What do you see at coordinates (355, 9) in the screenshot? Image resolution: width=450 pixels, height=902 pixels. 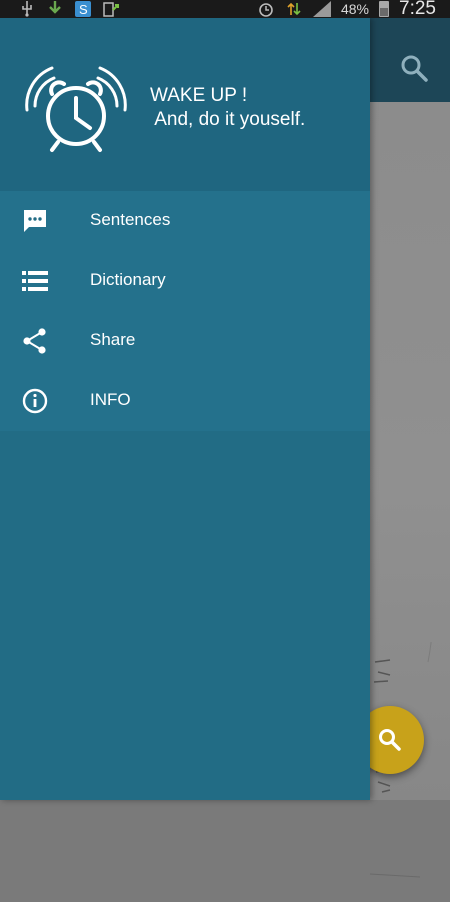 I see `battery-percent: 48%` at bounding box center [355, 9].